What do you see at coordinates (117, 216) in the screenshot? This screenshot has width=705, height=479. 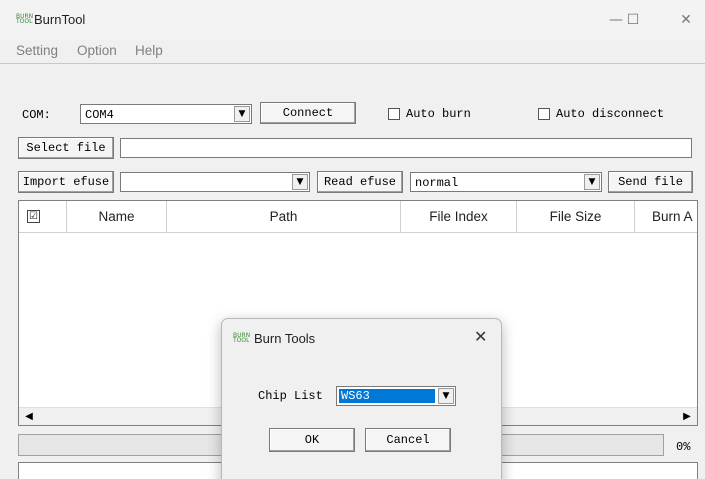 I see `column-name: Name` at bounding box center [117, 216].